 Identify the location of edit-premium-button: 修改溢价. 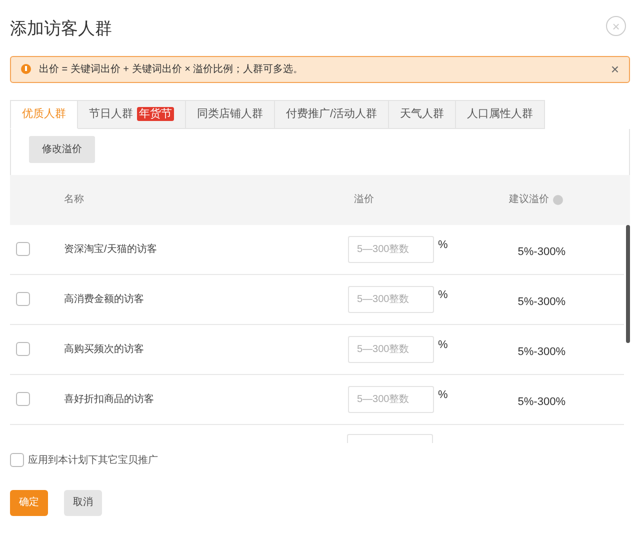
(62, 149).